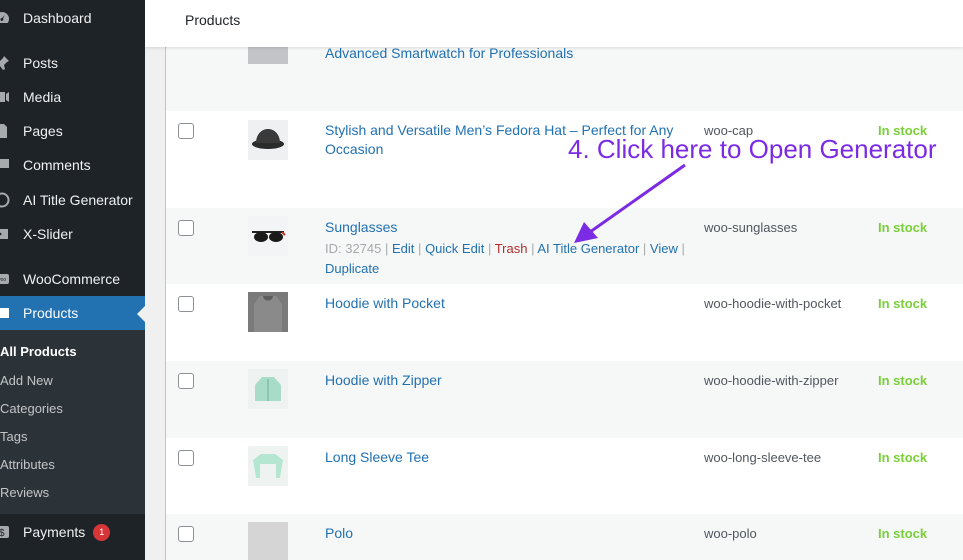  What do you see at coordinates (630, 203) in the screenshot?
I see `annotation-arrow-icon` at bounding box center [630, 203].